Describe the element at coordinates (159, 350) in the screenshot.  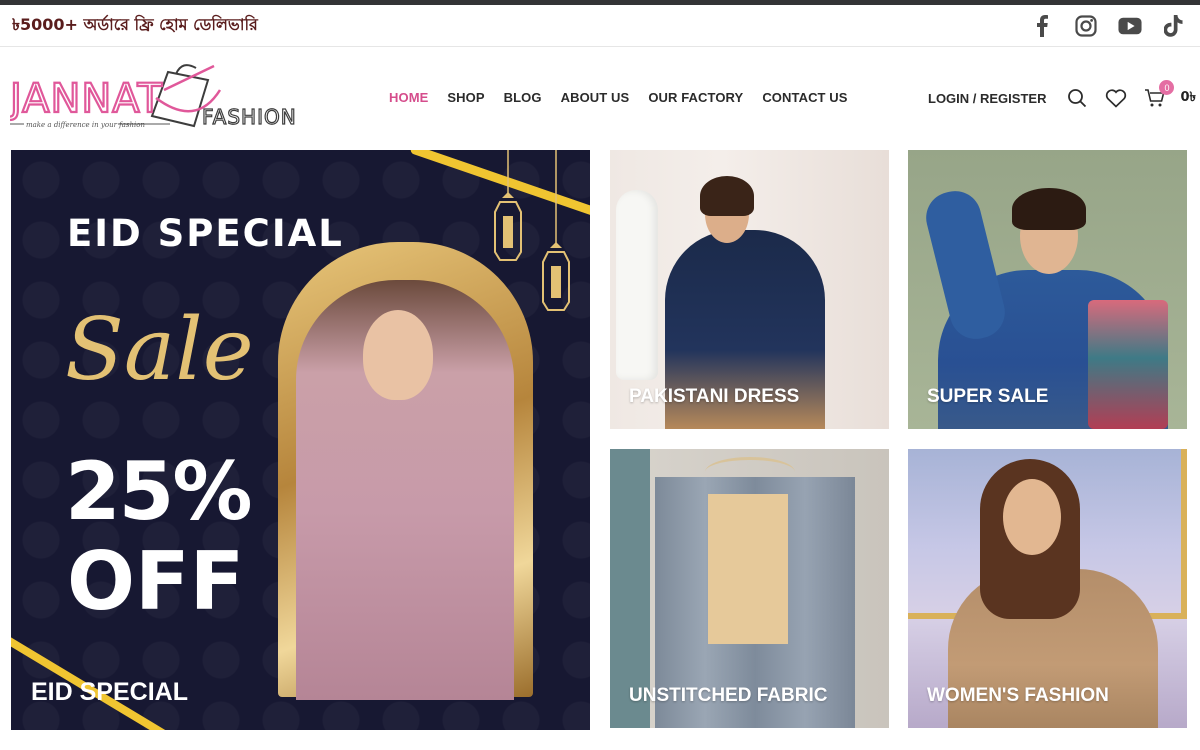
I see `hero-script-text: Sale` at that location.